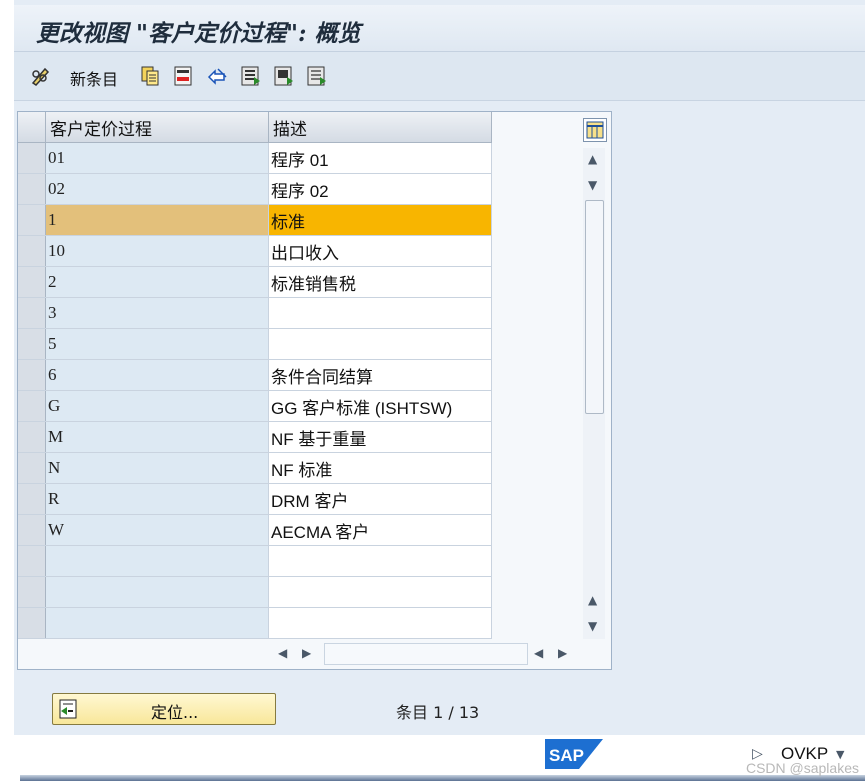  Describe the element at coordinates (157, 468) in the screenshot. I see `pricing-procedure-cell: N` at that location.